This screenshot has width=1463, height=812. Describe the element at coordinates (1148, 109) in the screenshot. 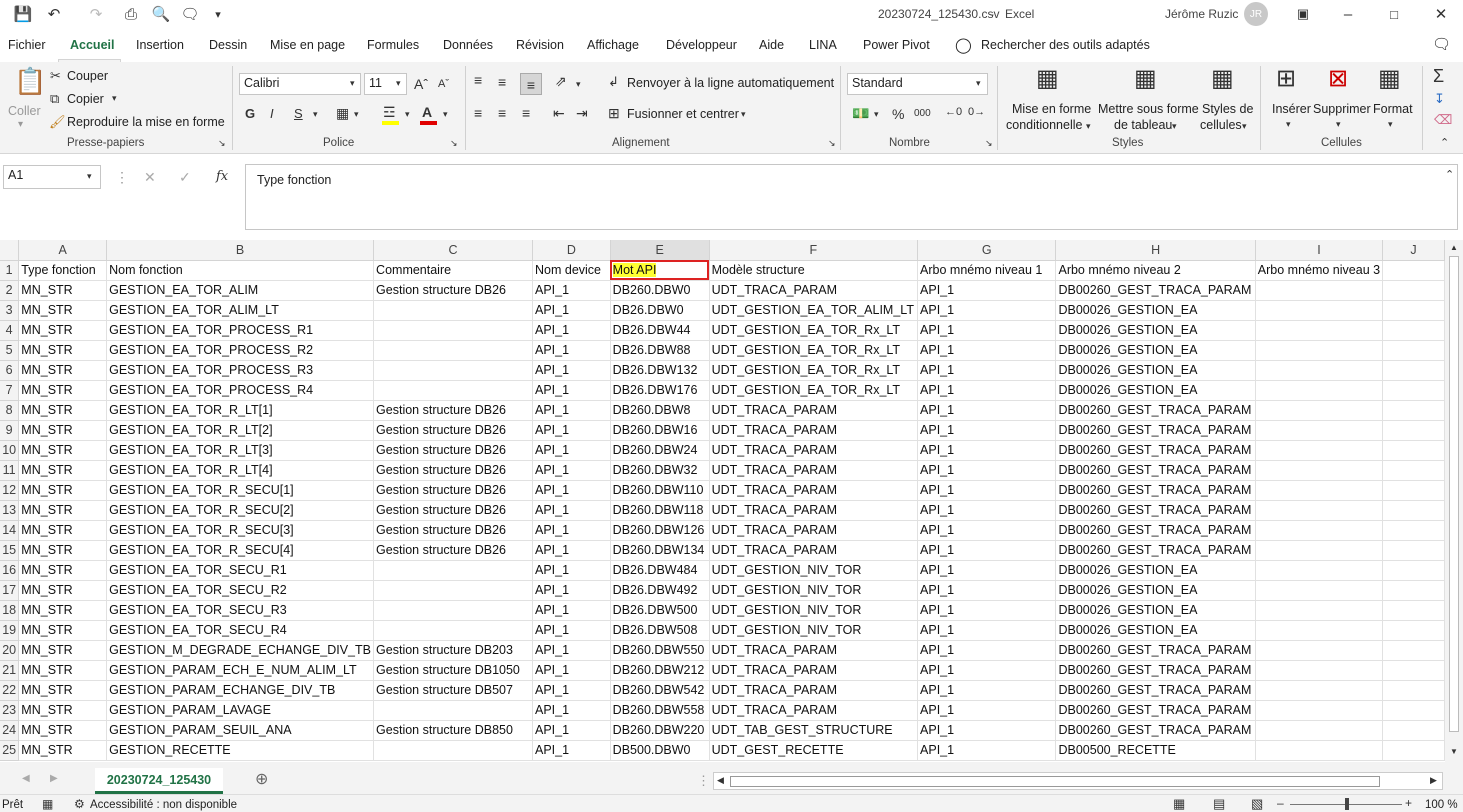

I see `format-as-table-button: Mettre sous forme` at that location.